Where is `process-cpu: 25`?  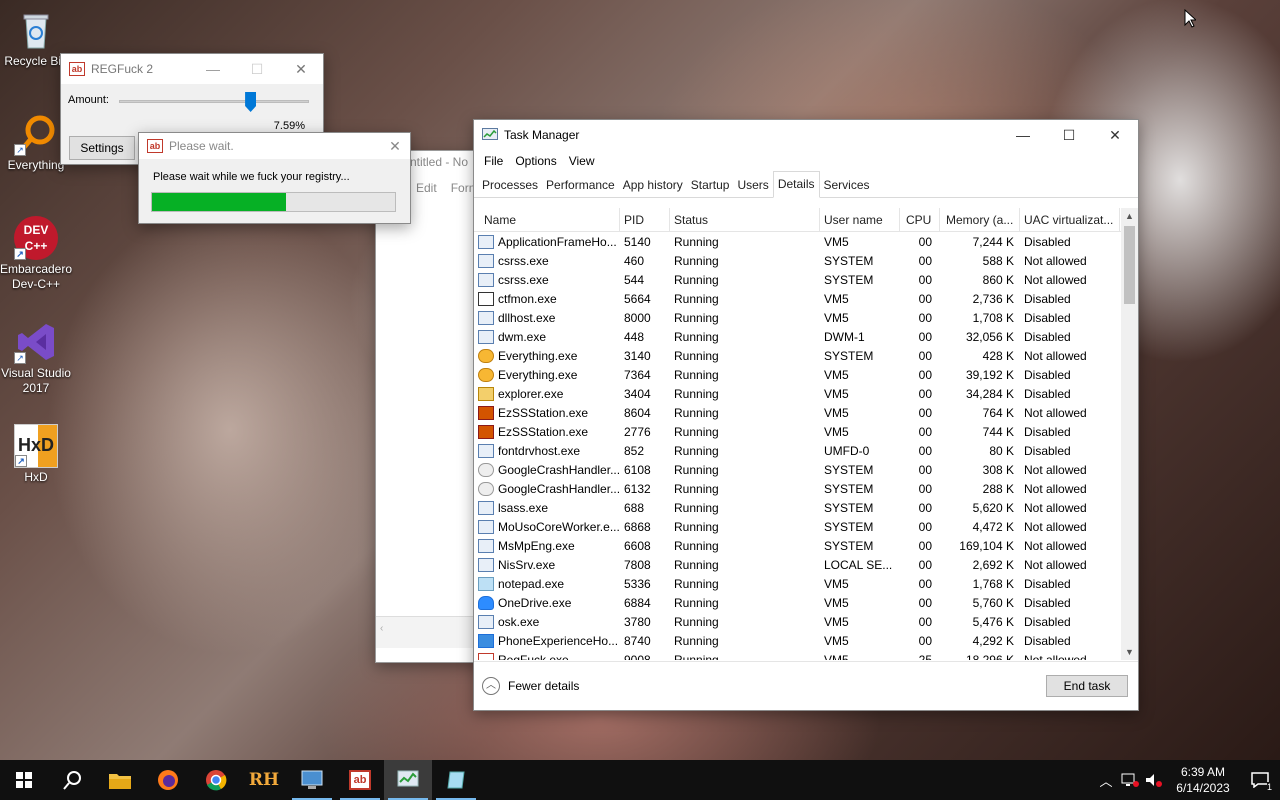 process-cpu: 25 is located at coordinates (925, 656).